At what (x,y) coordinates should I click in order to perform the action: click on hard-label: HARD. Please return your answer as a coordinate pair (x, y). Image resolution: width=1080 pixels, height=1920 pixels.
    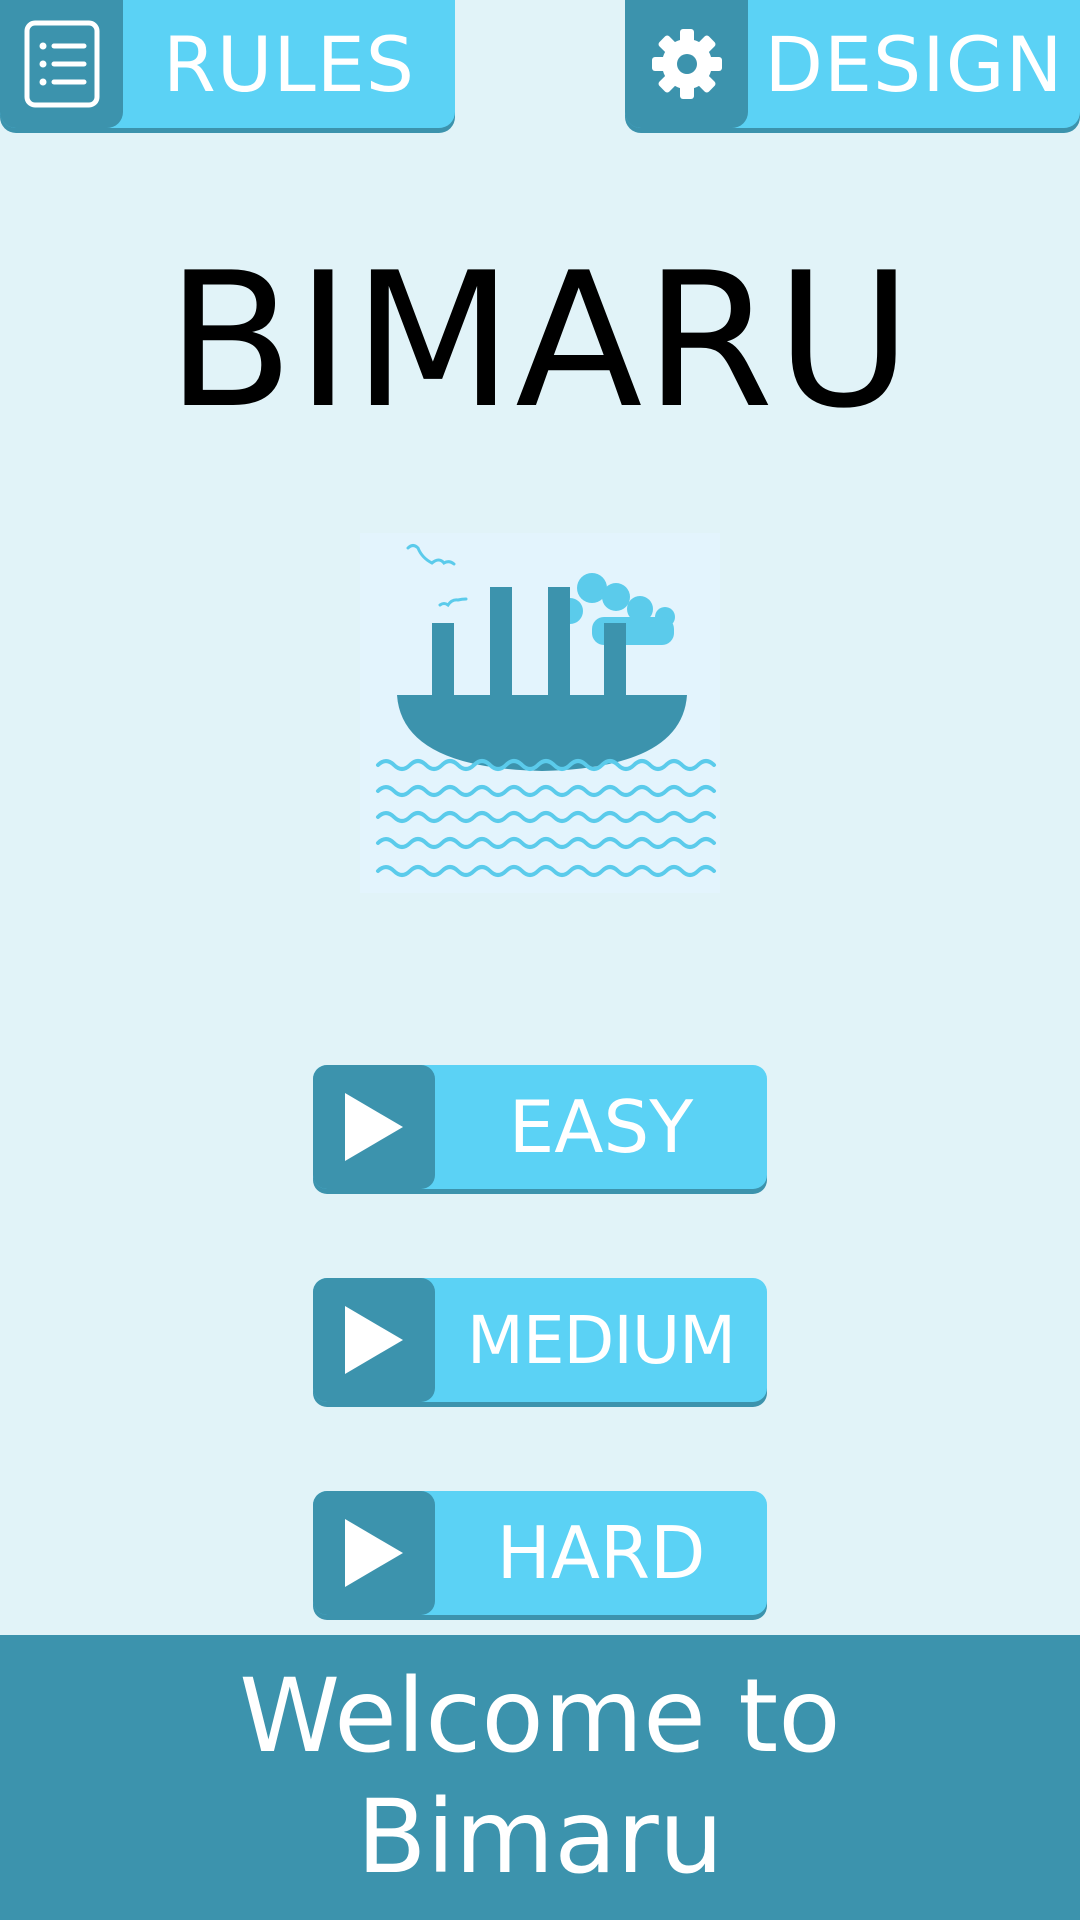
    Looking at the image, I should click on (601, 1553).